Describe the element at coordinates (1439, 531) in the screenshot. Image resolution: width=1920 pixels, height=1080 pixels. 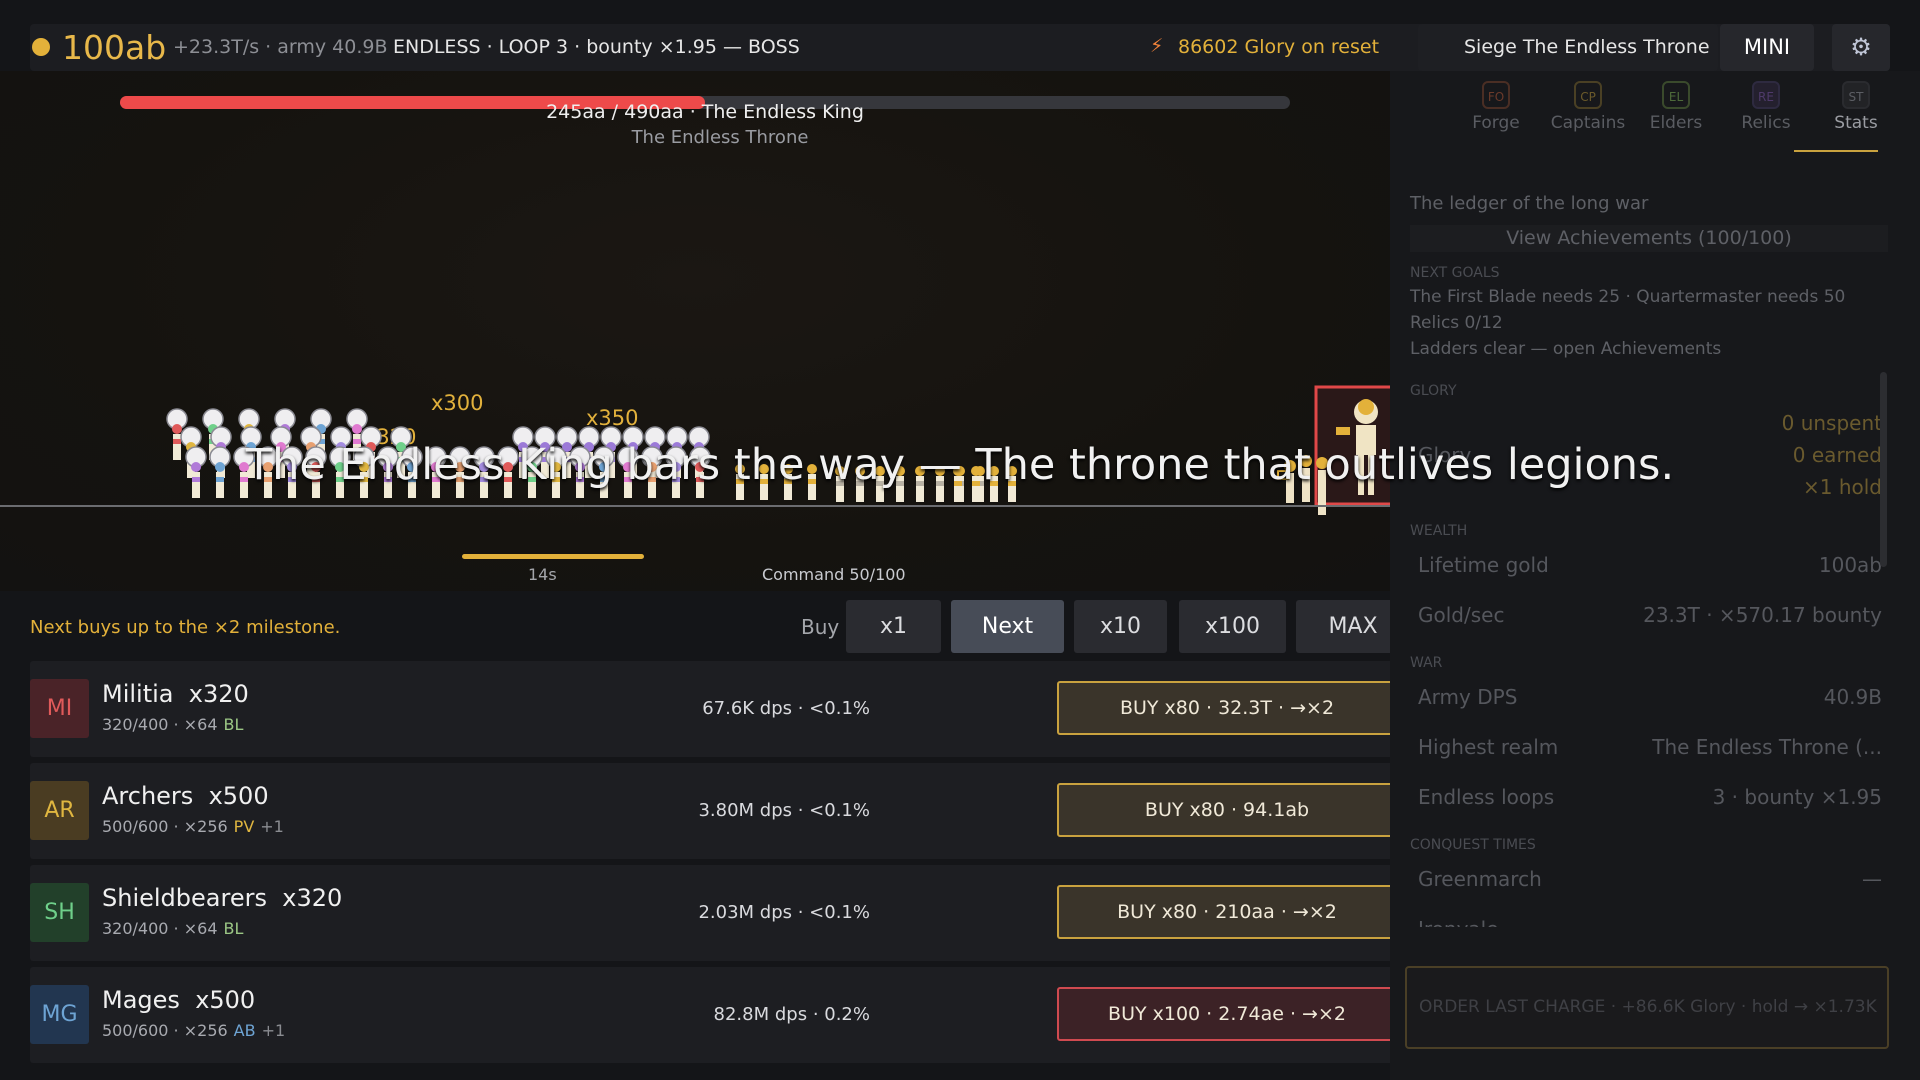
I see `wealth-heading: WEALTH` at that location.